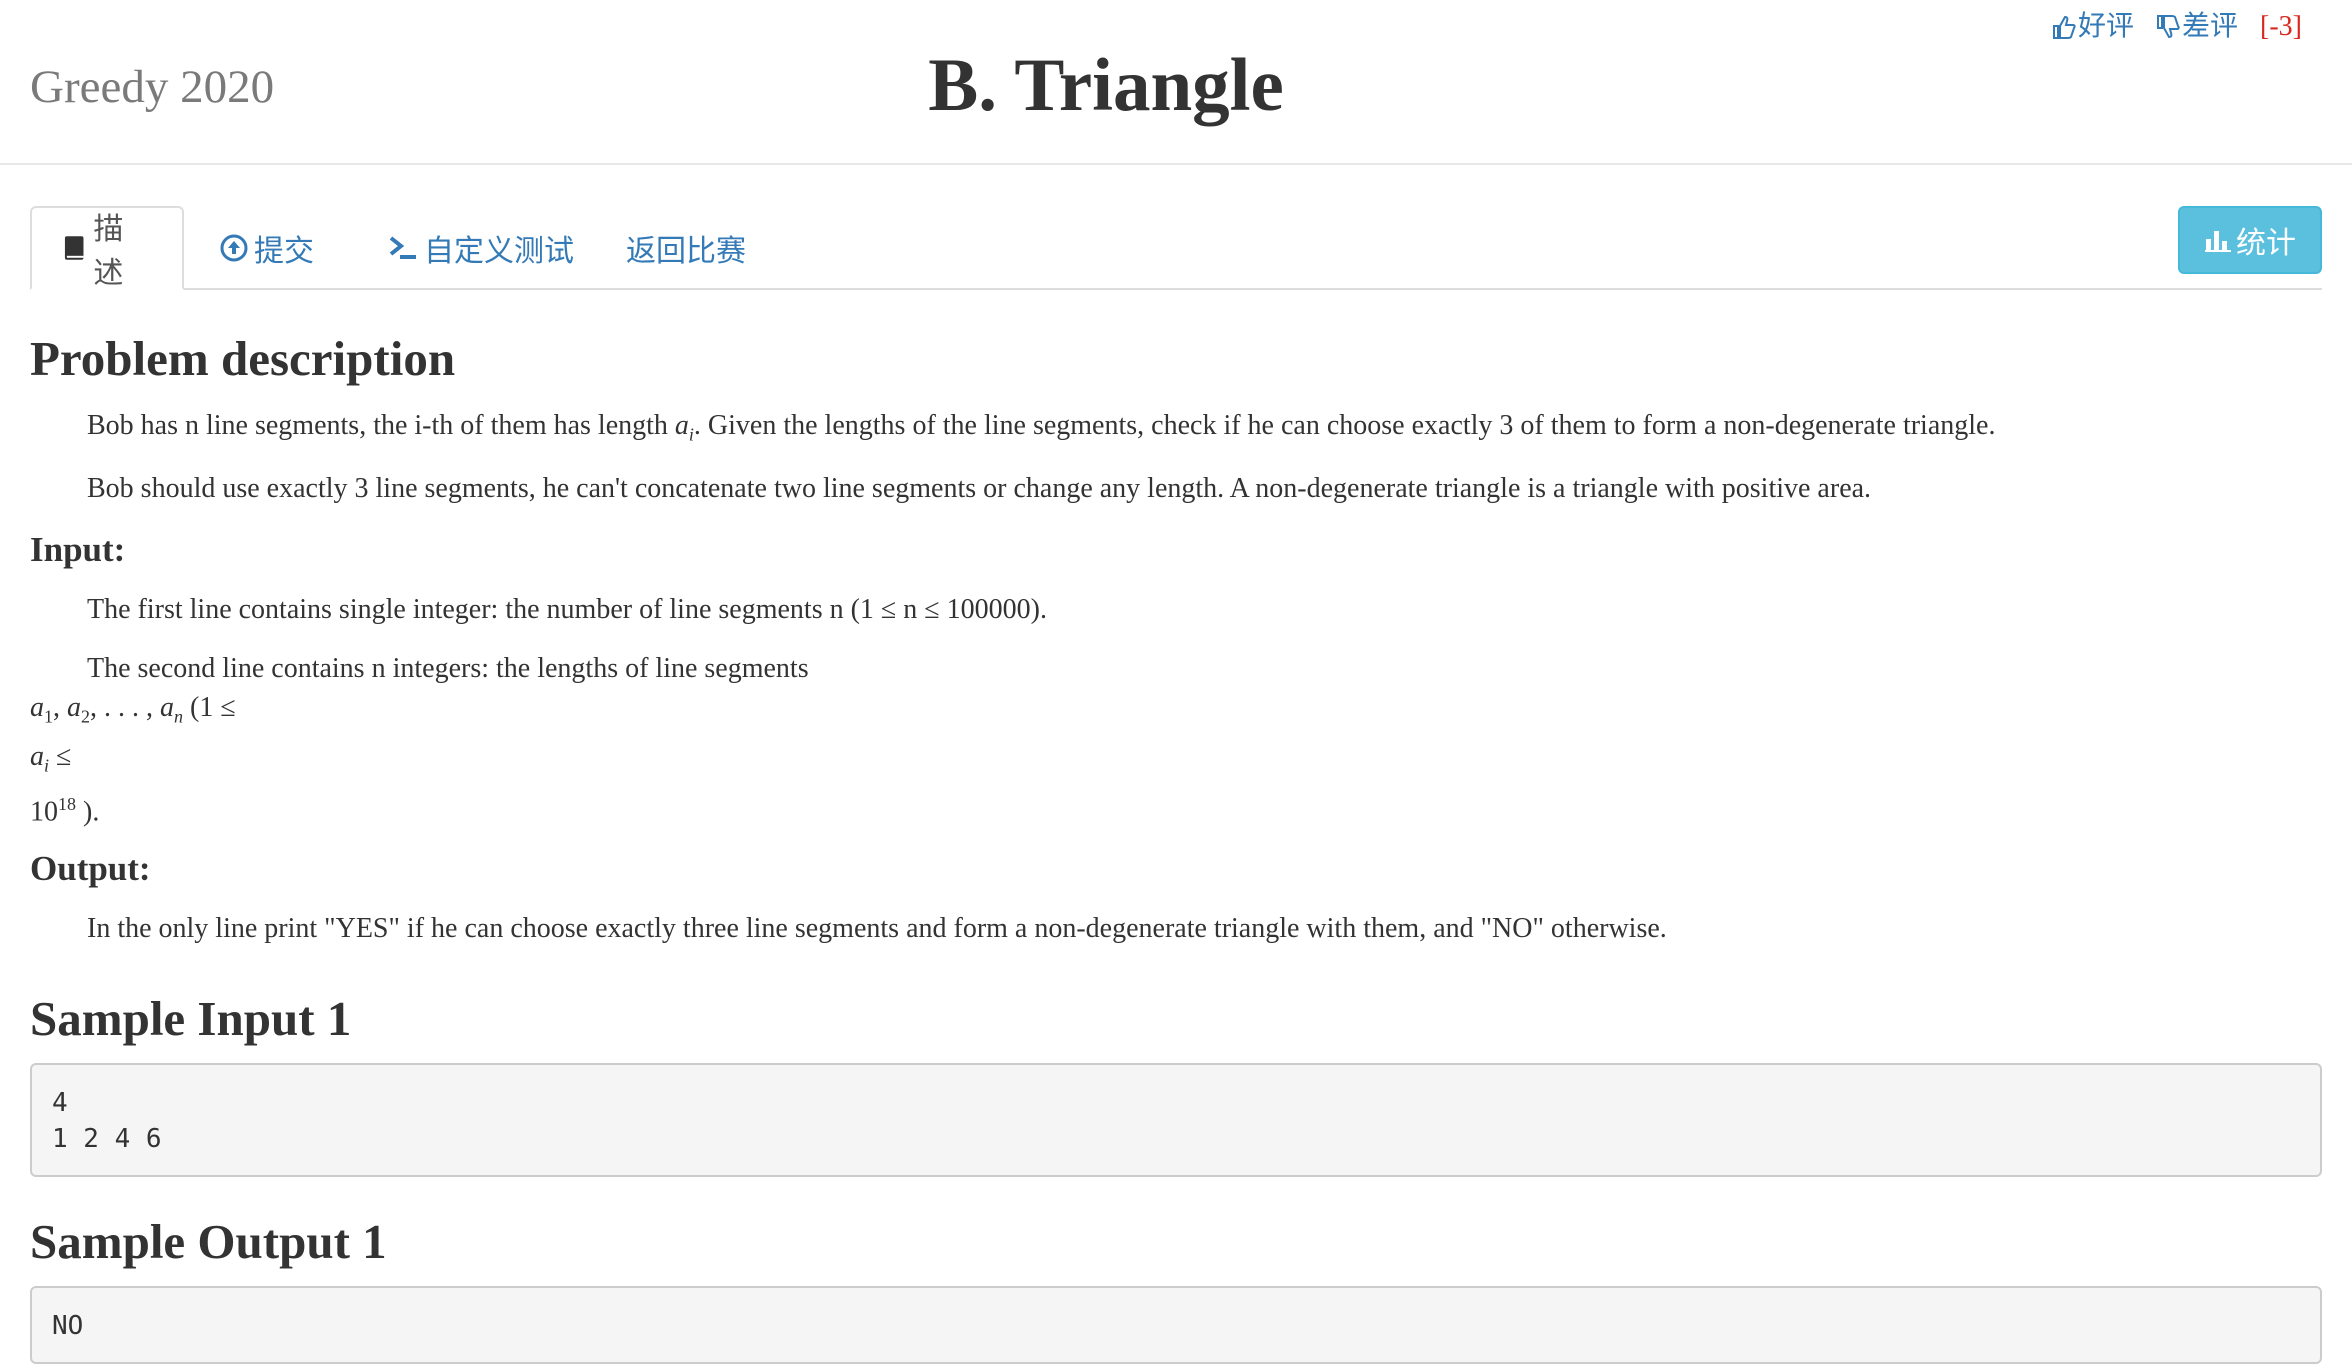 This screenshot has height=1366, width=2352. Describe the element at coordinates (284, 251) in the screenshot. I see `tab-submit-label: 提交` at that location.